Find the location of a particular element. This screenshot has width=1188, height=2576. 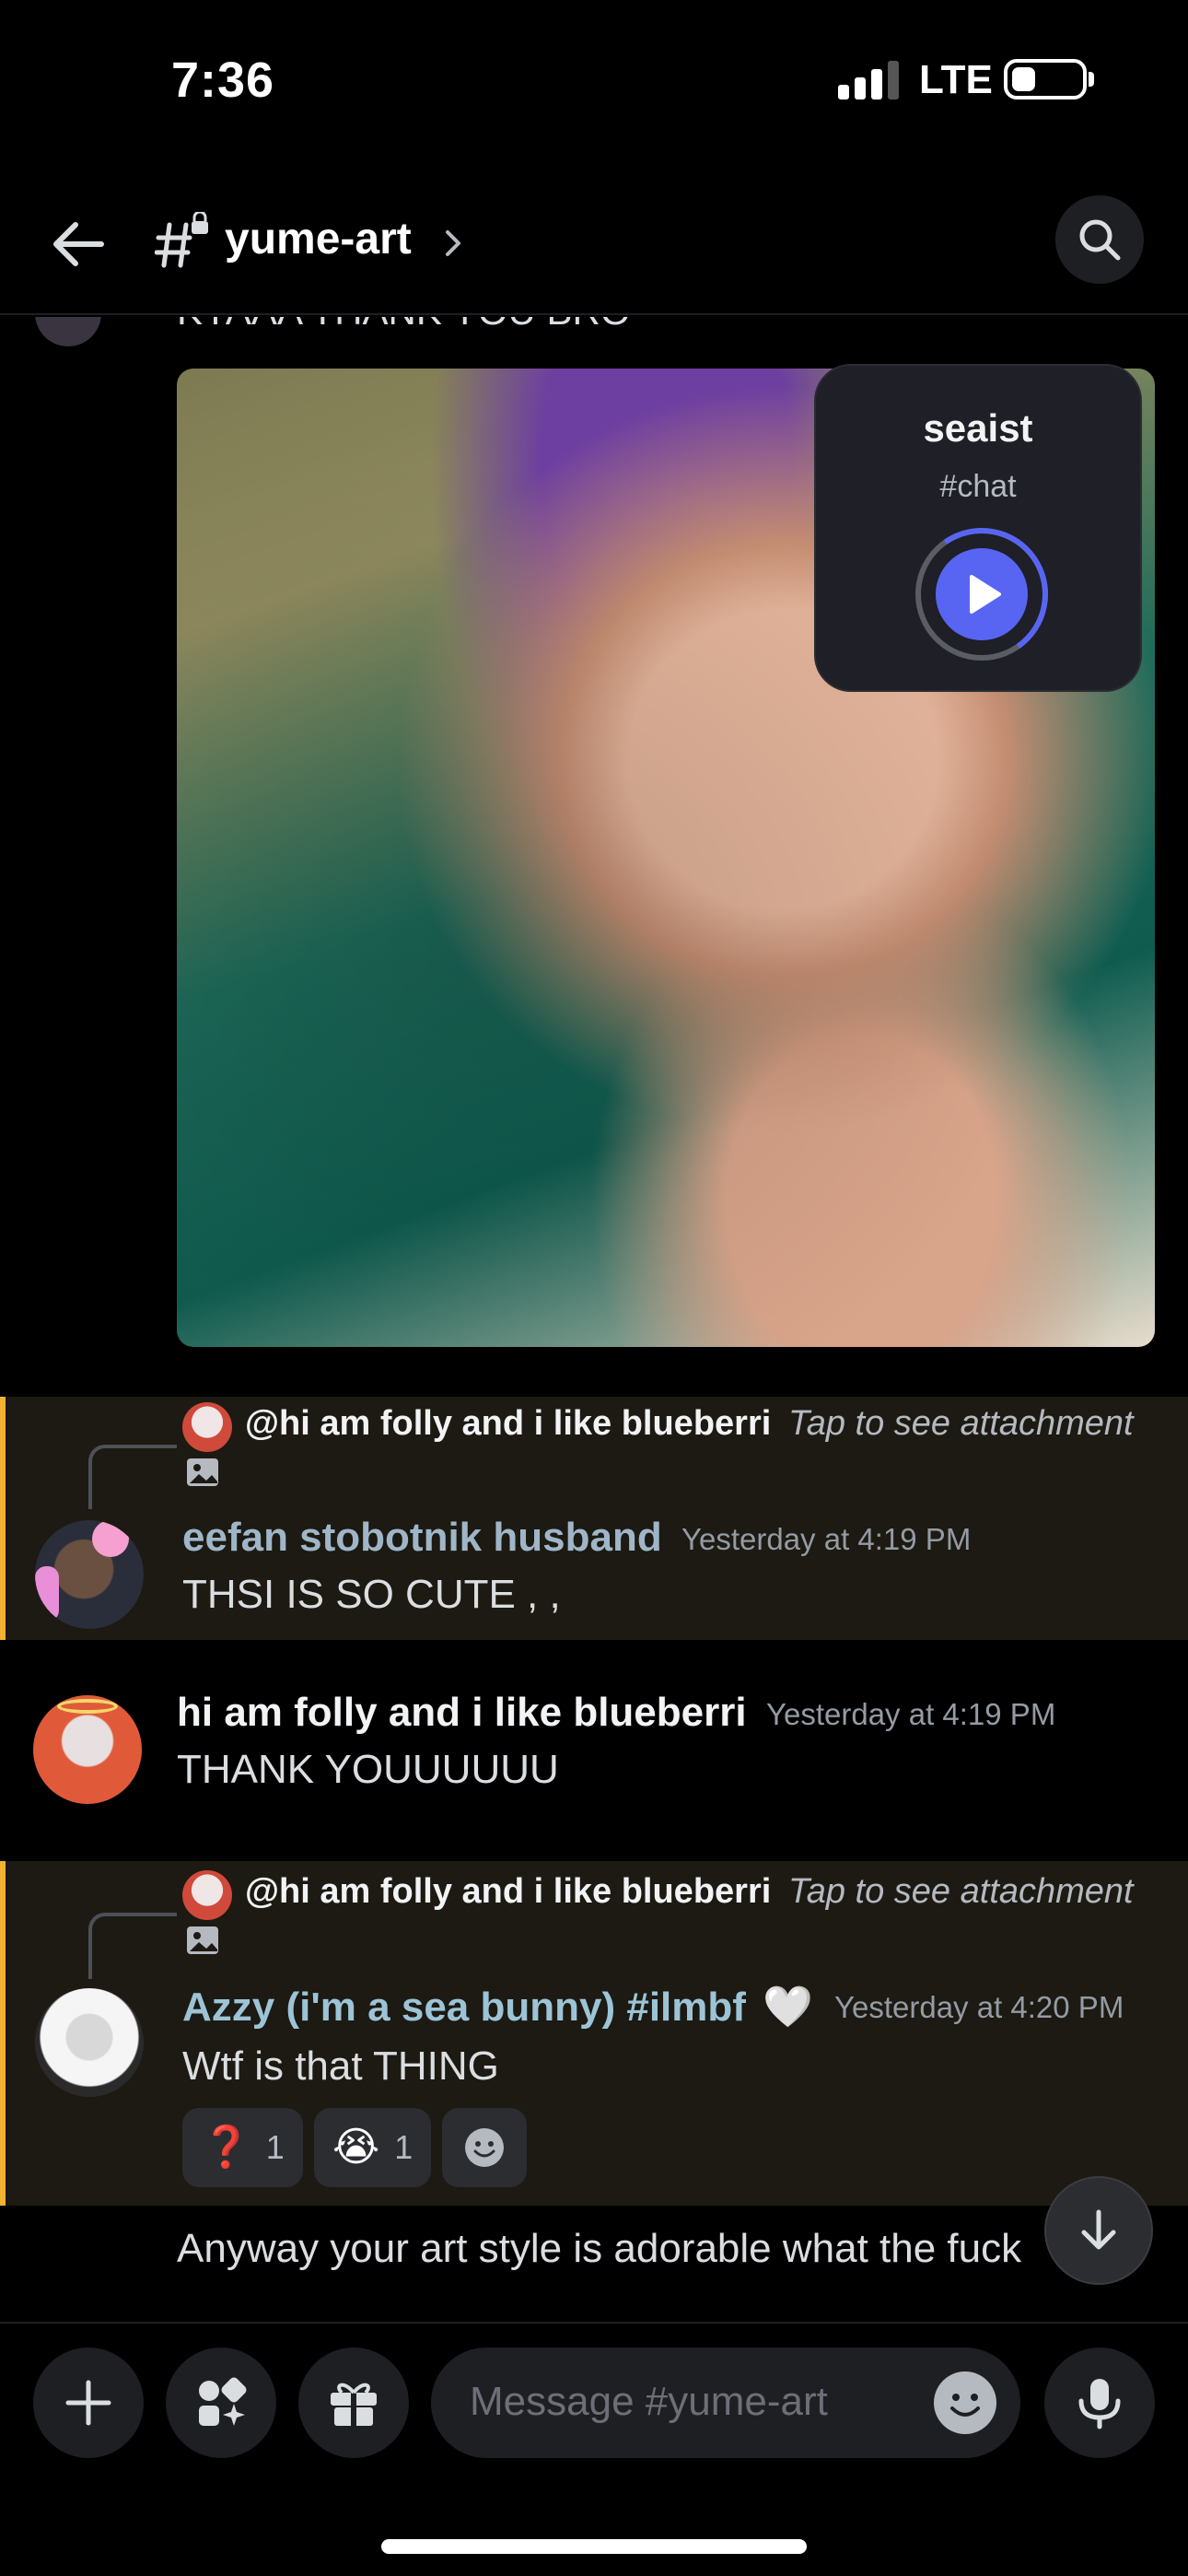

search-icon is located at coordinates (1100, 240).